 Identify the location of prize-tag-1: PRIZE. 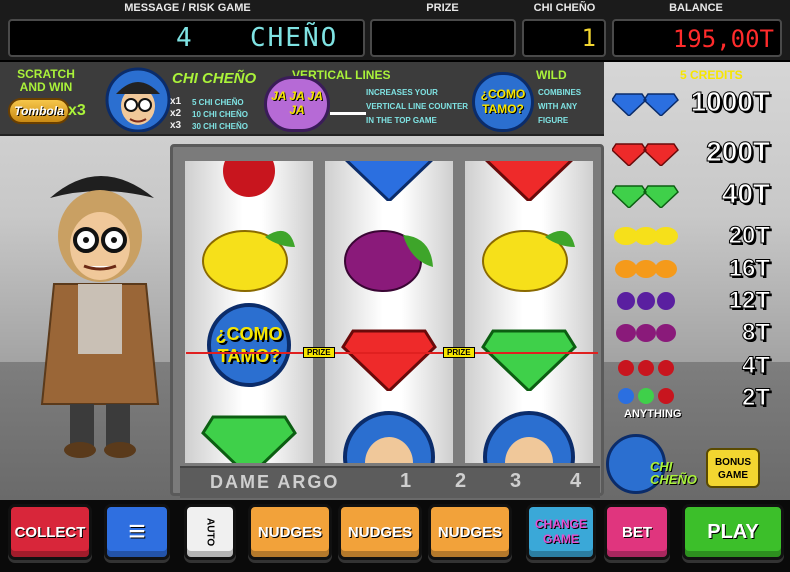
(319, 352).